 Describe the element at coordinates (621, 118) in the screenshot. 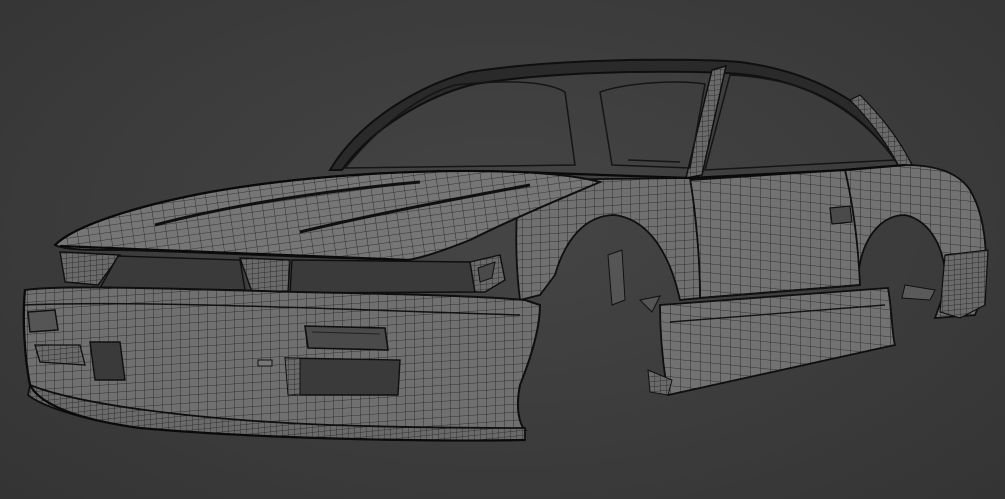

I see `roof-frame` at that location.